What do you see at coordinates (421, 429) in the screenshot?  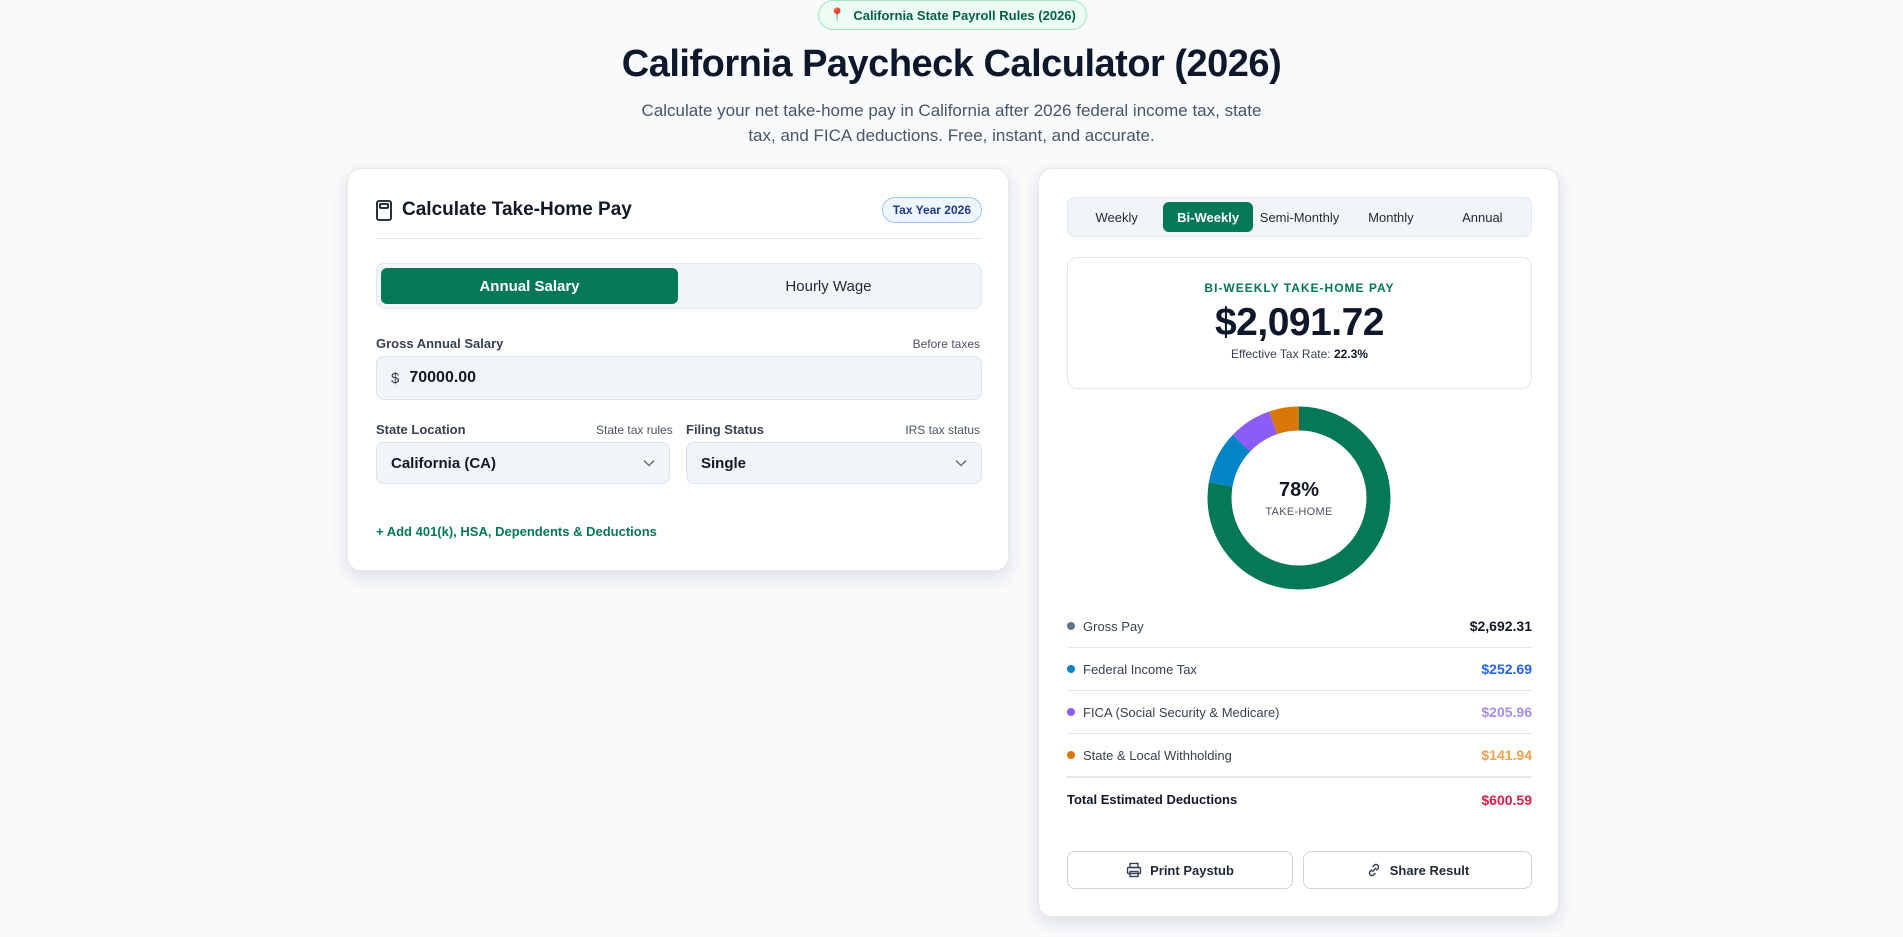 I see `state-label: State Location` at bounding box center [421, 429].